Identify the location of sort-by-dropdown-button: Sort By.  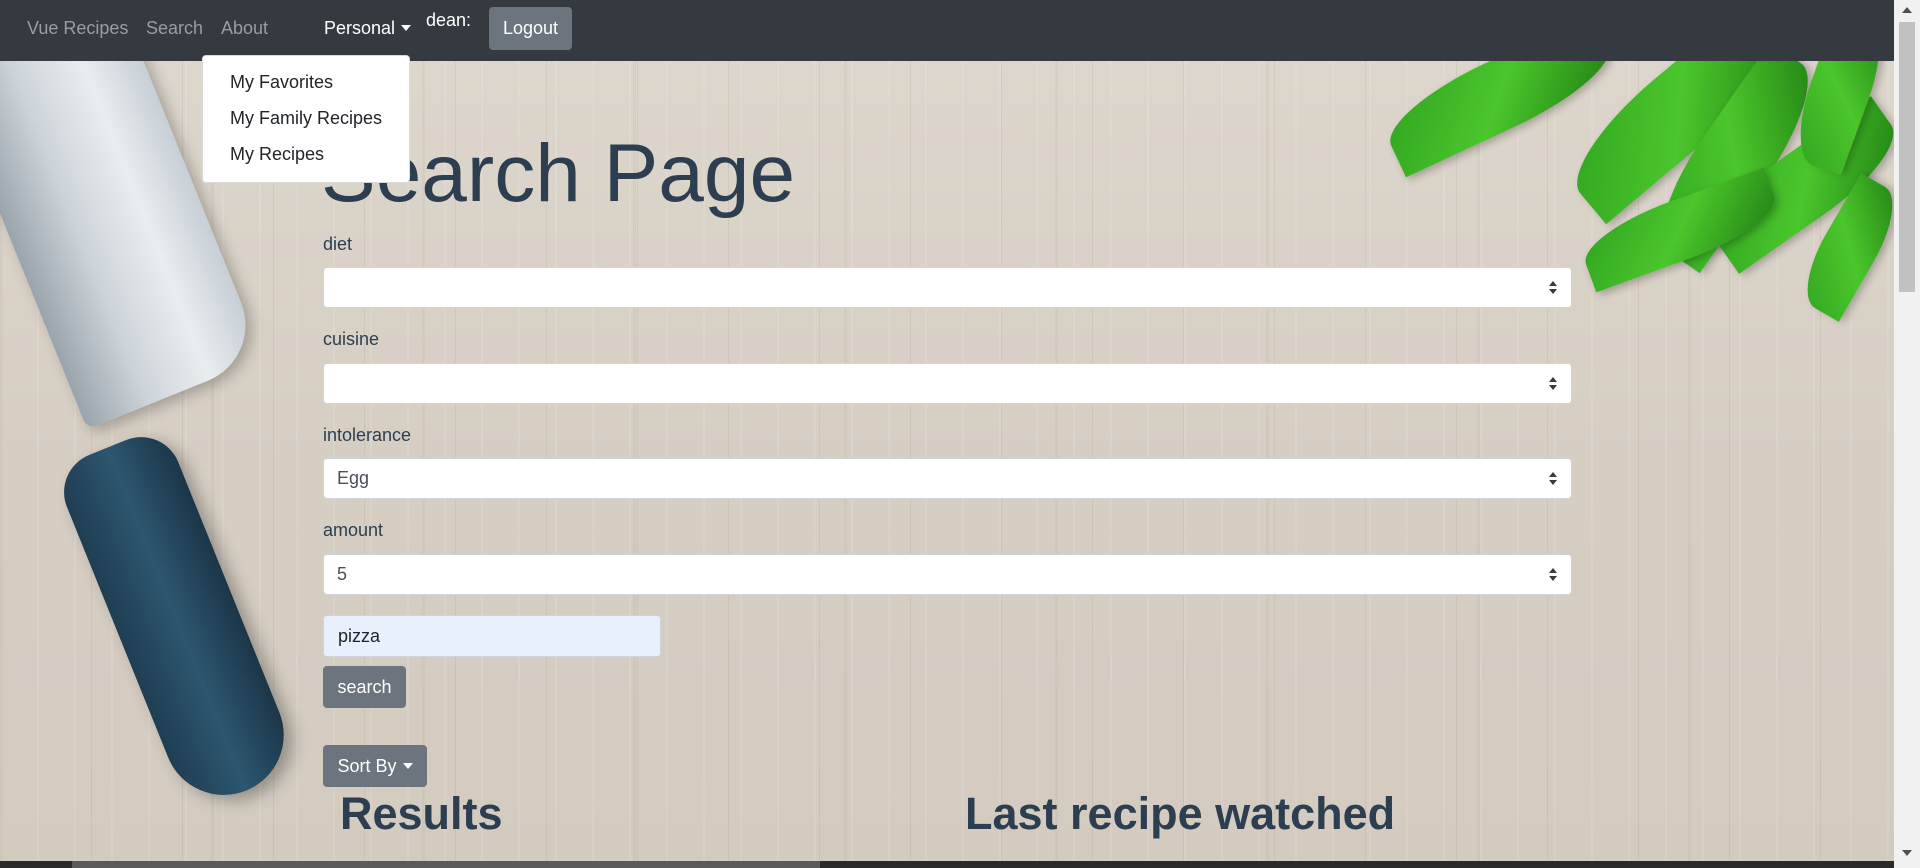
(375, 766).